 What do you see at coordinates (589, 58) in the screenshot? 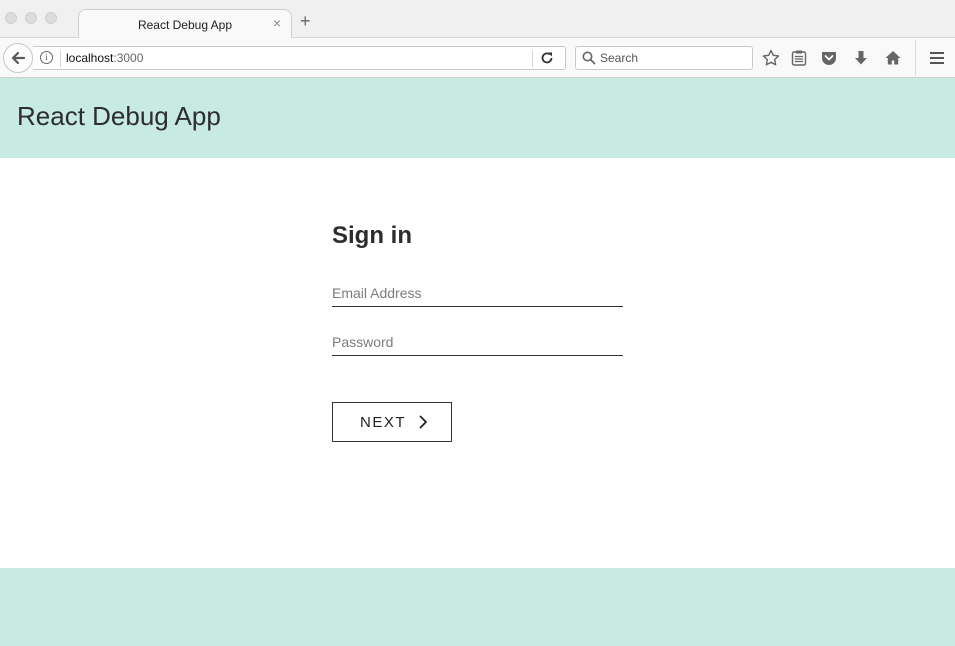
I see `search-icon` at bounding box center [589, 58].